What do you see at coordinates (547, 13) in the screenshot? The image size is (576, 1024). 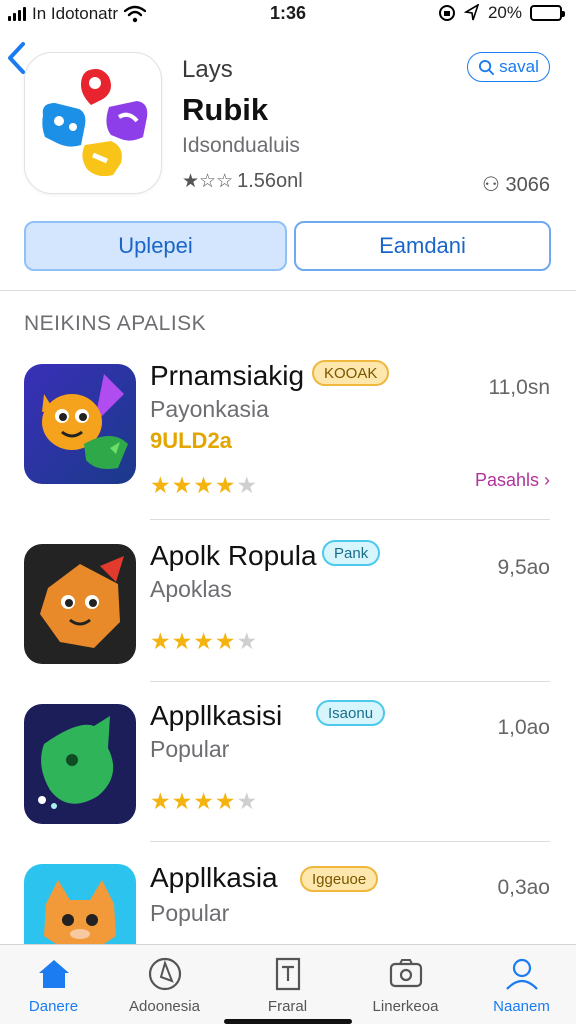 I see `battery-icon` at bounding box center [547, 13].